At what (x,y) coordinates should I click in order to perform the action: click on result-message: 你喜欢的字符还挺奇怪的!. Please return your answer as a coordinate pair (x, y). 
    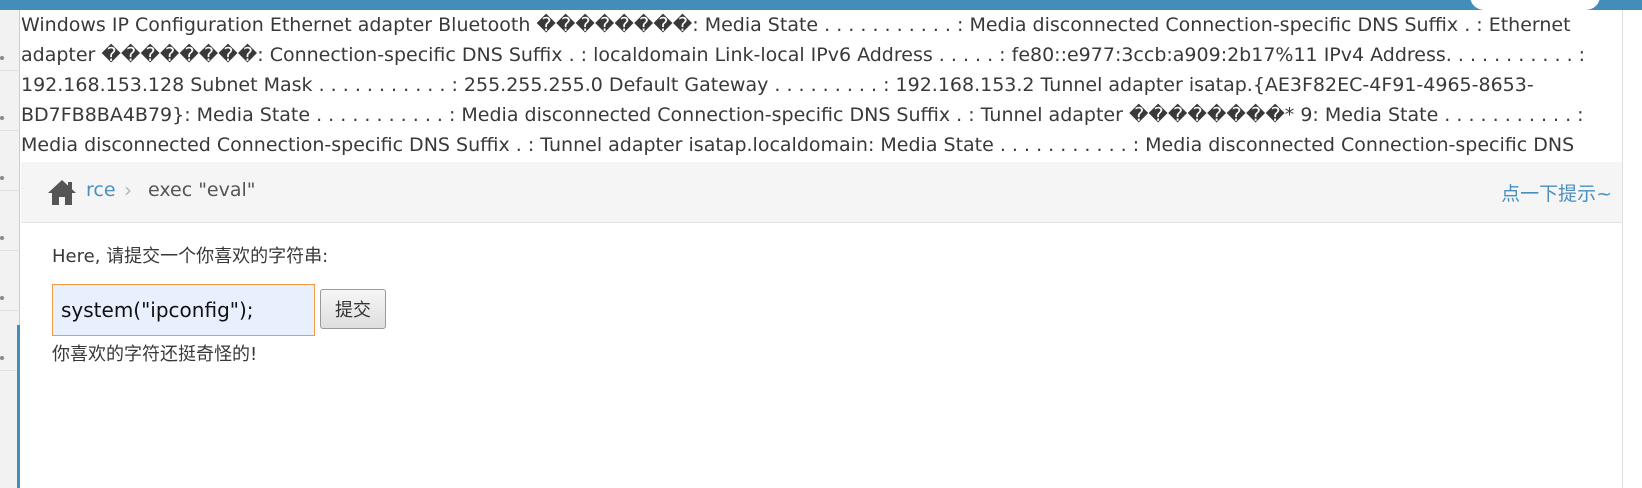
    Looking at the image, I should click on (155, 354).